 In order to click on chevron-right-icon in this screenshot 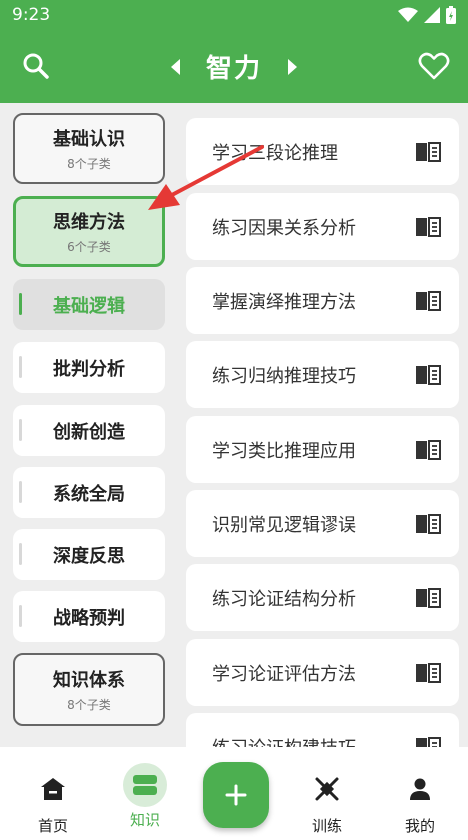, I will do `click(292, 66)`.